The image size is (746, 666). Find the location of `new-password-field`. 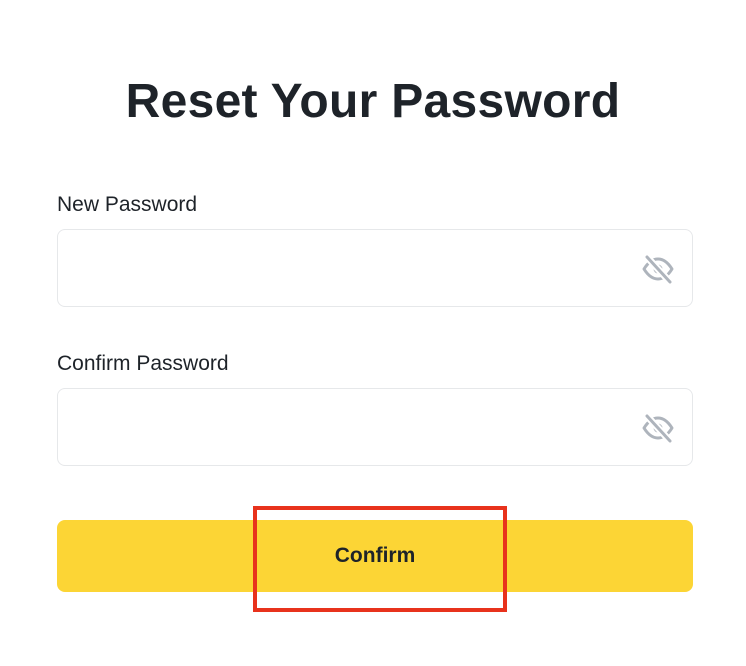

new-password-field is located at coordinates (375, 268).